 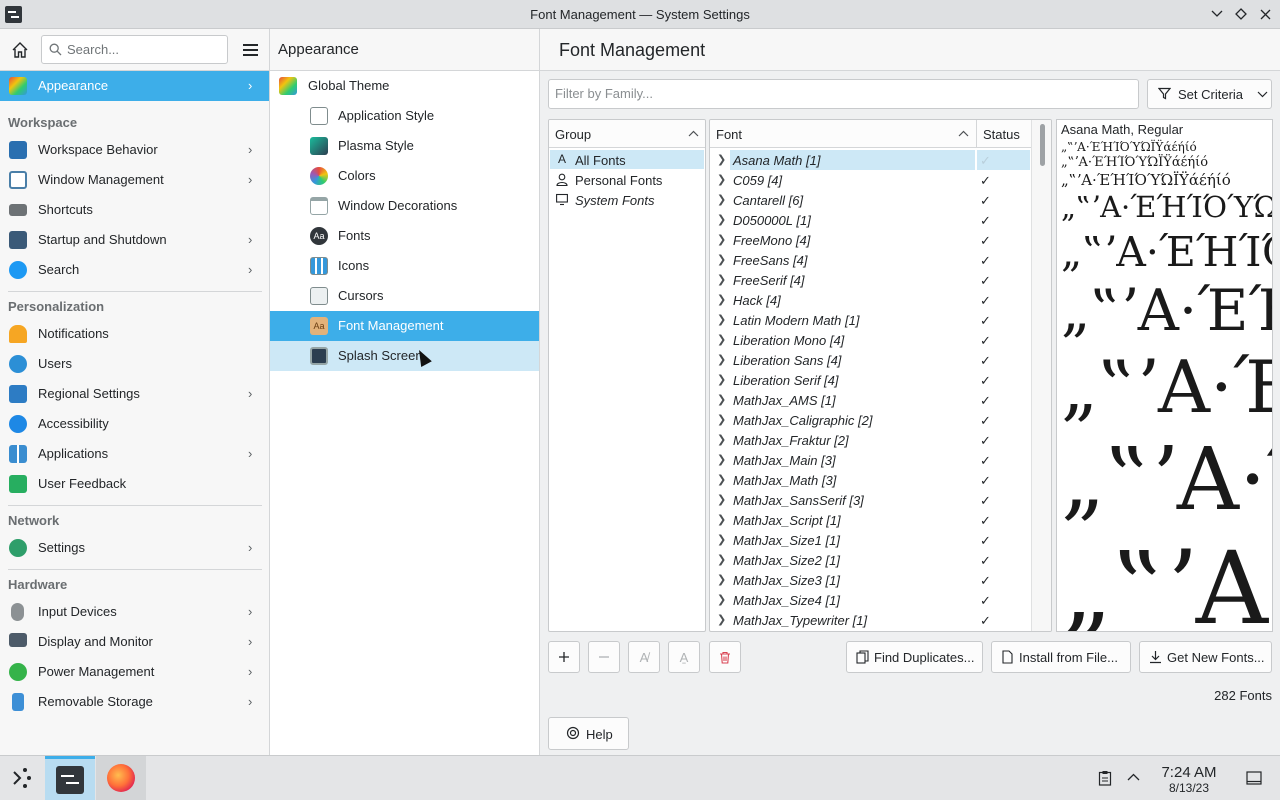 What do you see at coordinates (870, 500) in the screenshot?
I see `font-row: ❯ MathJax_SansSerif [3] ✓` at bounding box center [870, 500].